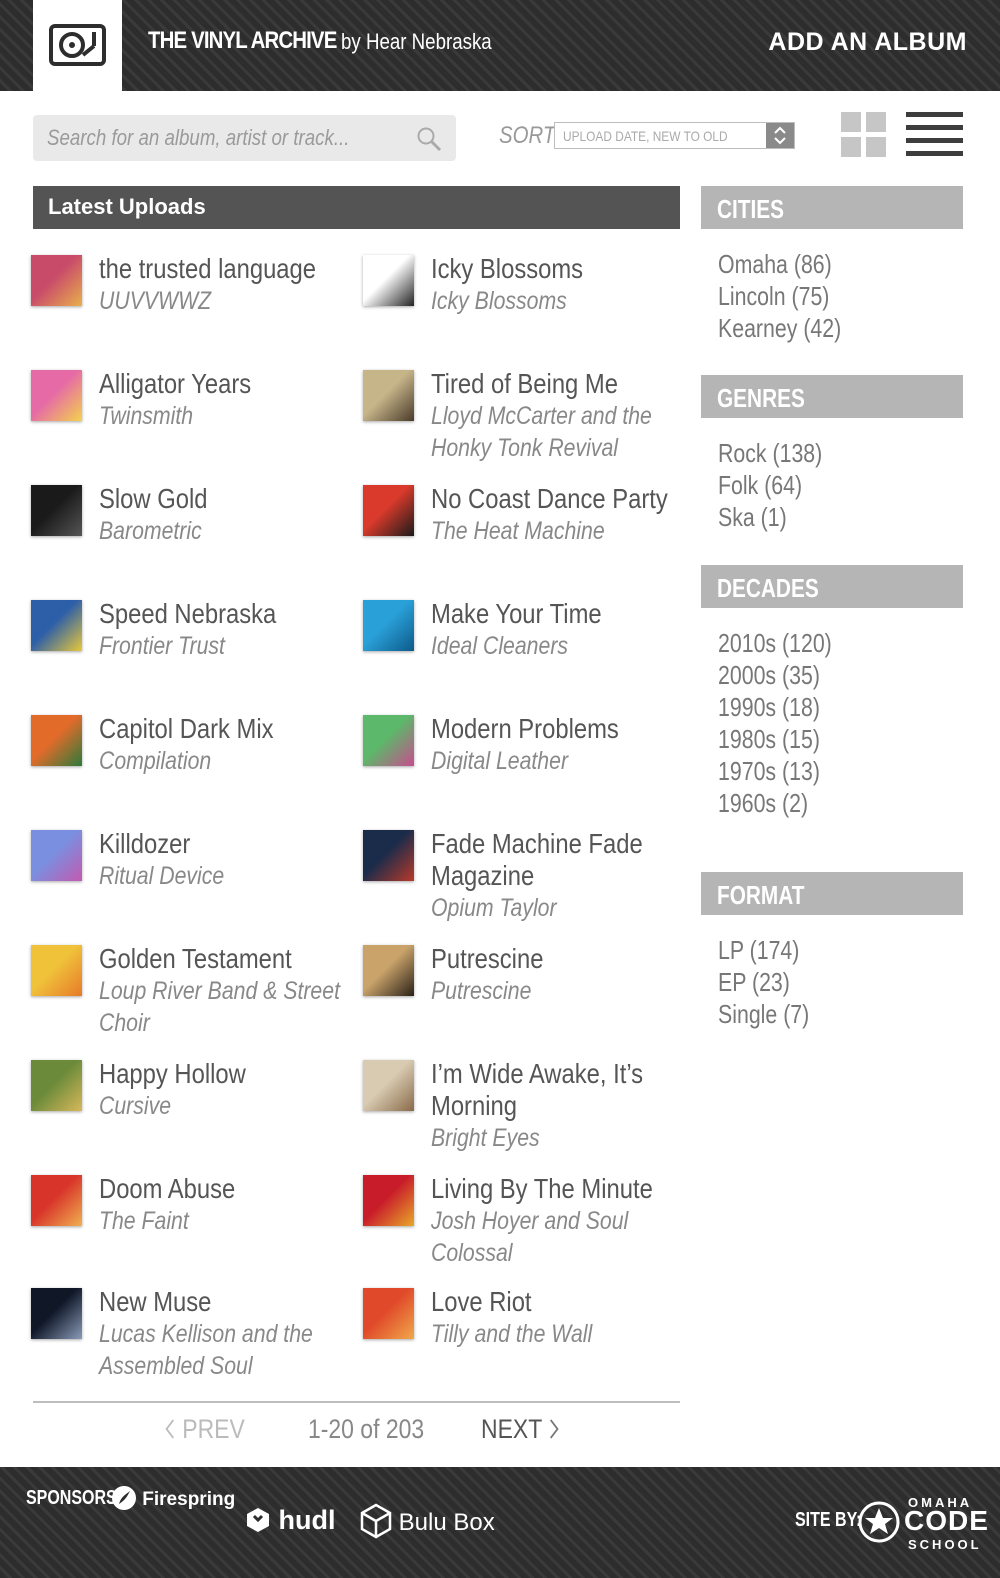 The height and width of the screenshot is (1578, 1000). What do you see at coordinates (520, 1429) in the screenshot?
I see `next-button: NEXT` at bounding box center [520, 1429].